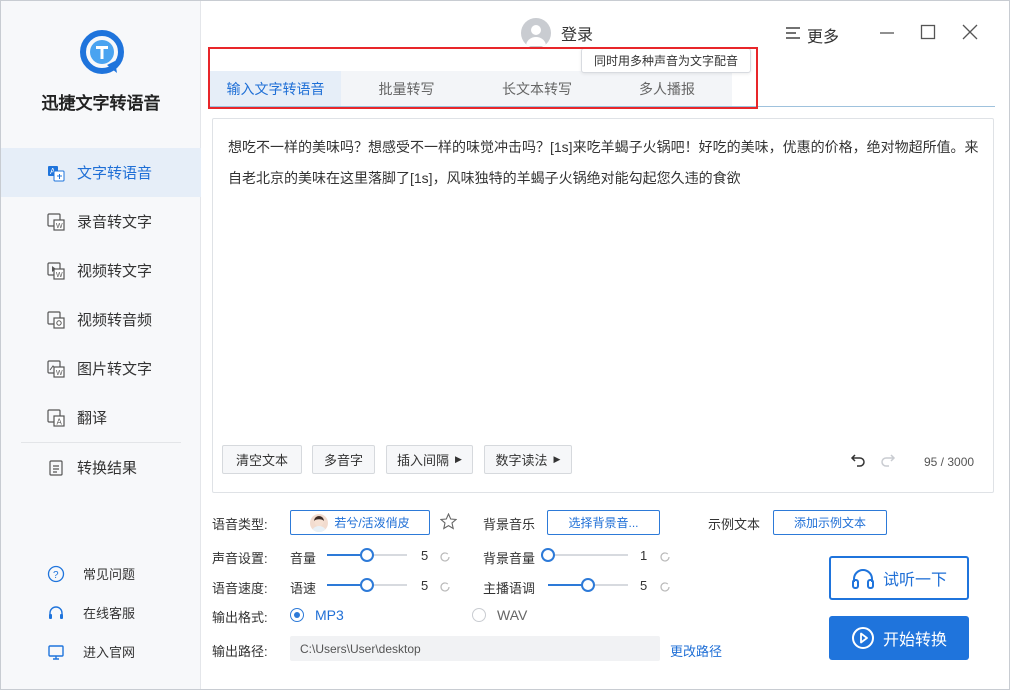 This screenshot has width=1010, height=690. What do you see at coordinates (863, 638) in the screenshot?
I see `play-circle-icon` at bounding box center [863, 638].